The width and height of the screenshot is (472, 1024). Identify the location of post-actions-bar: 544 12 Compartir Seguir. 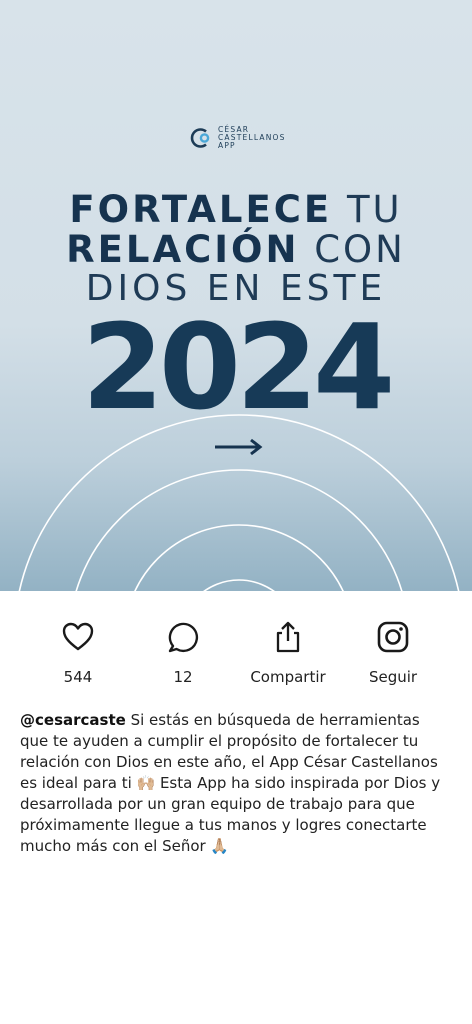
(236, 655).